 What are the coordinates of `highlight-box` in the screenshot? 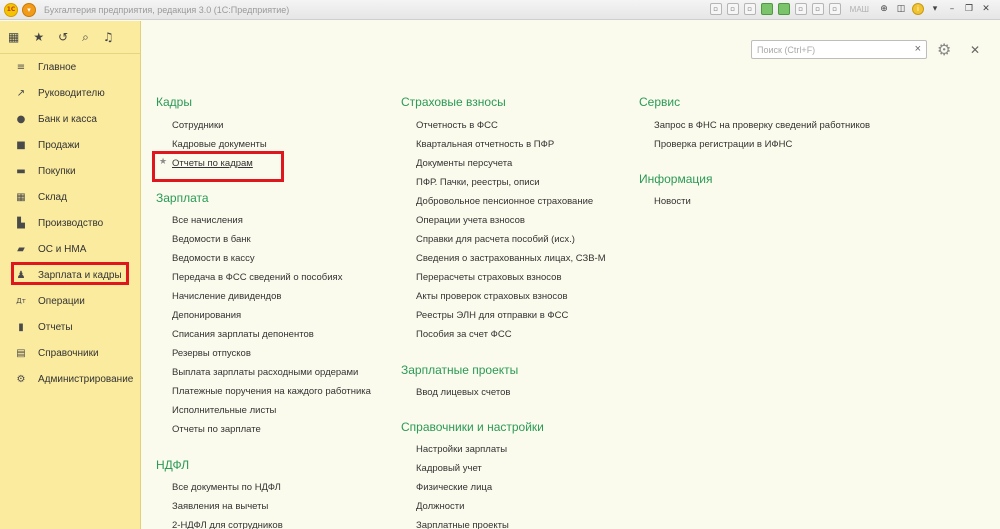 It's located at (70, 273).